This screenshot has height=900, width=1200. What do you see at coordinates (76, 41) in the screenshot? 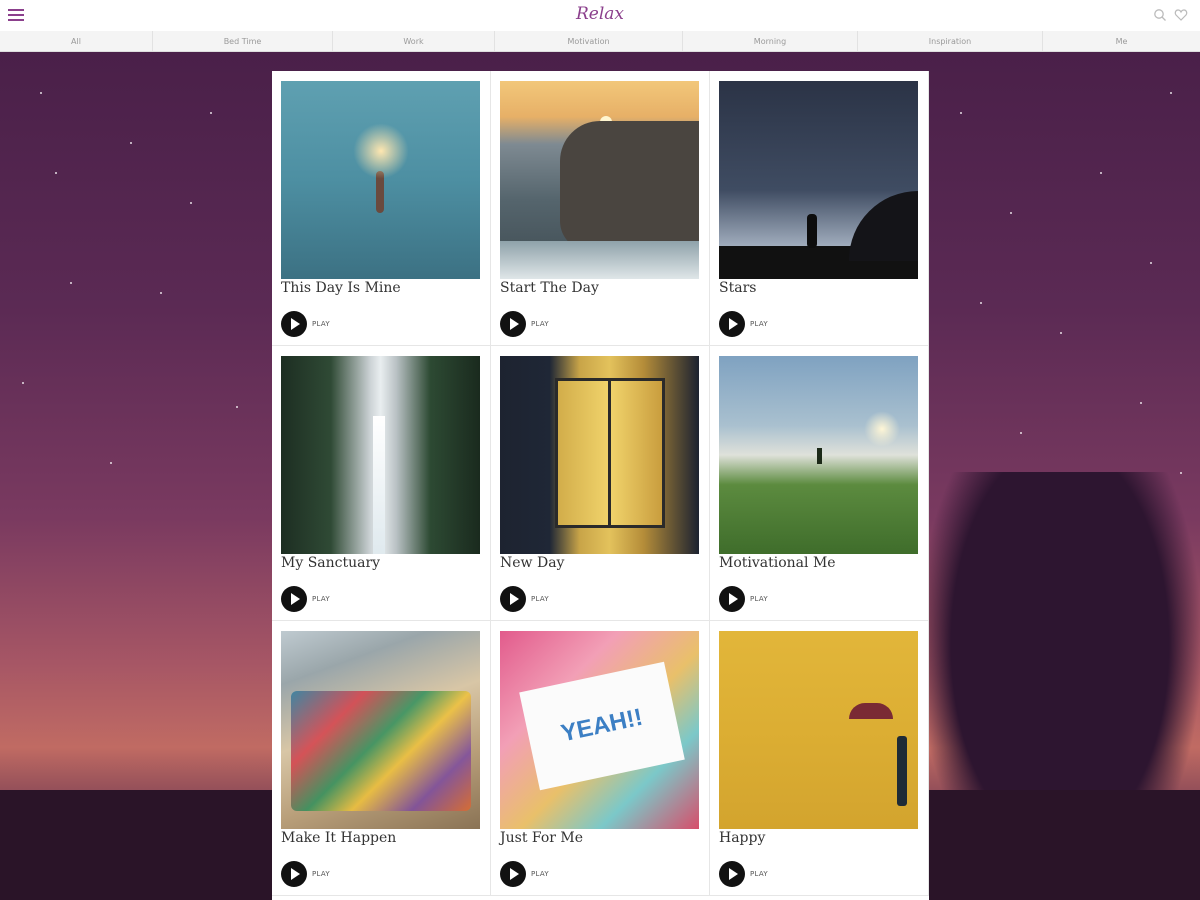
I see `tab-all: All` at bounding box center [76, 41].